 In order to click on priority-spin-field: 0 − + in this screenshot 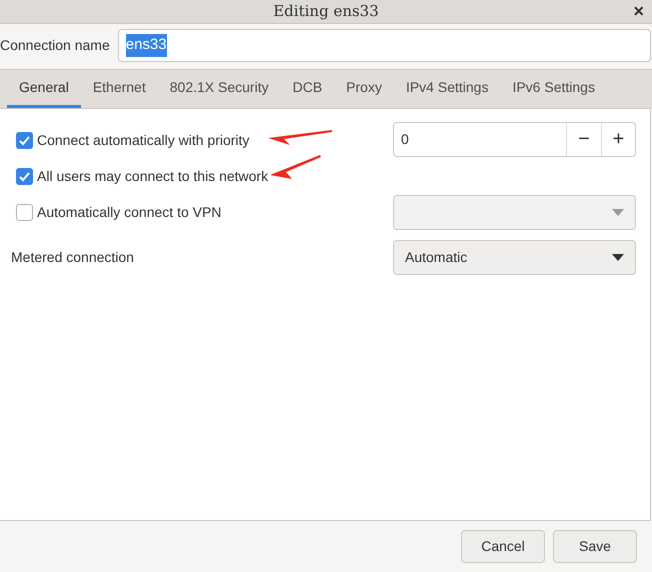, I will do `click(514, 139)`.